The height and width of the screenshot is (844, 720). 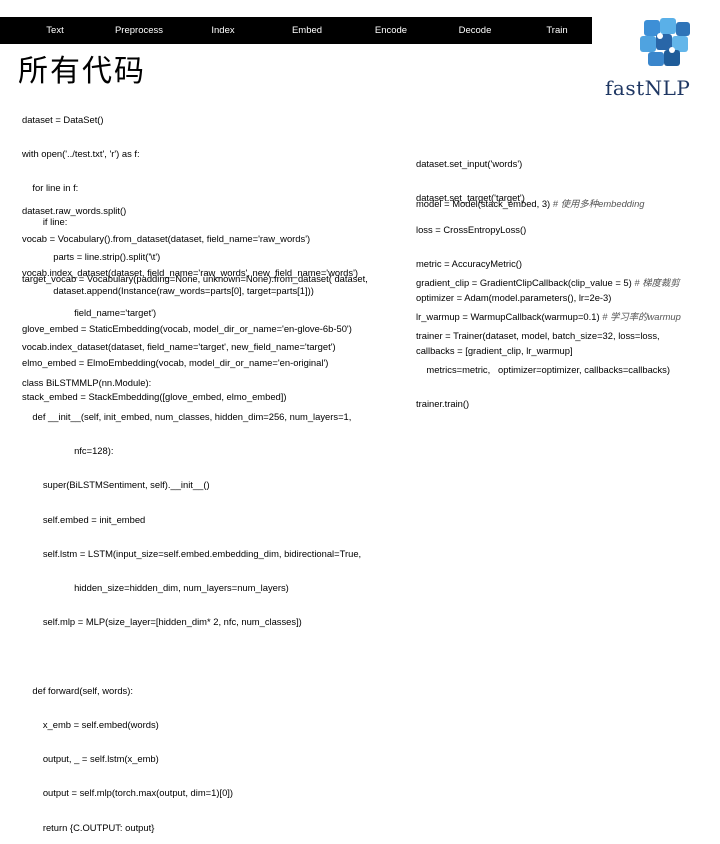 What do you see at coordinates (116, 485) in the screenshot?
I see `code-line: super(BiLSTMSentiment, self).__init__()` at bounding box center [116, 485].